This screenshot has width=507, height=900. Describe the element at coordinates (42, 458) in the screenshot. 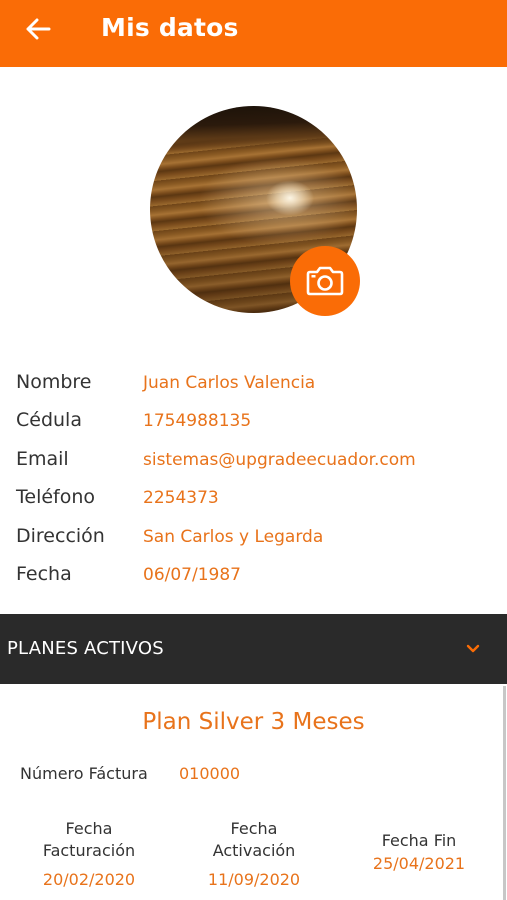

I see `info-label: Email` at that location.